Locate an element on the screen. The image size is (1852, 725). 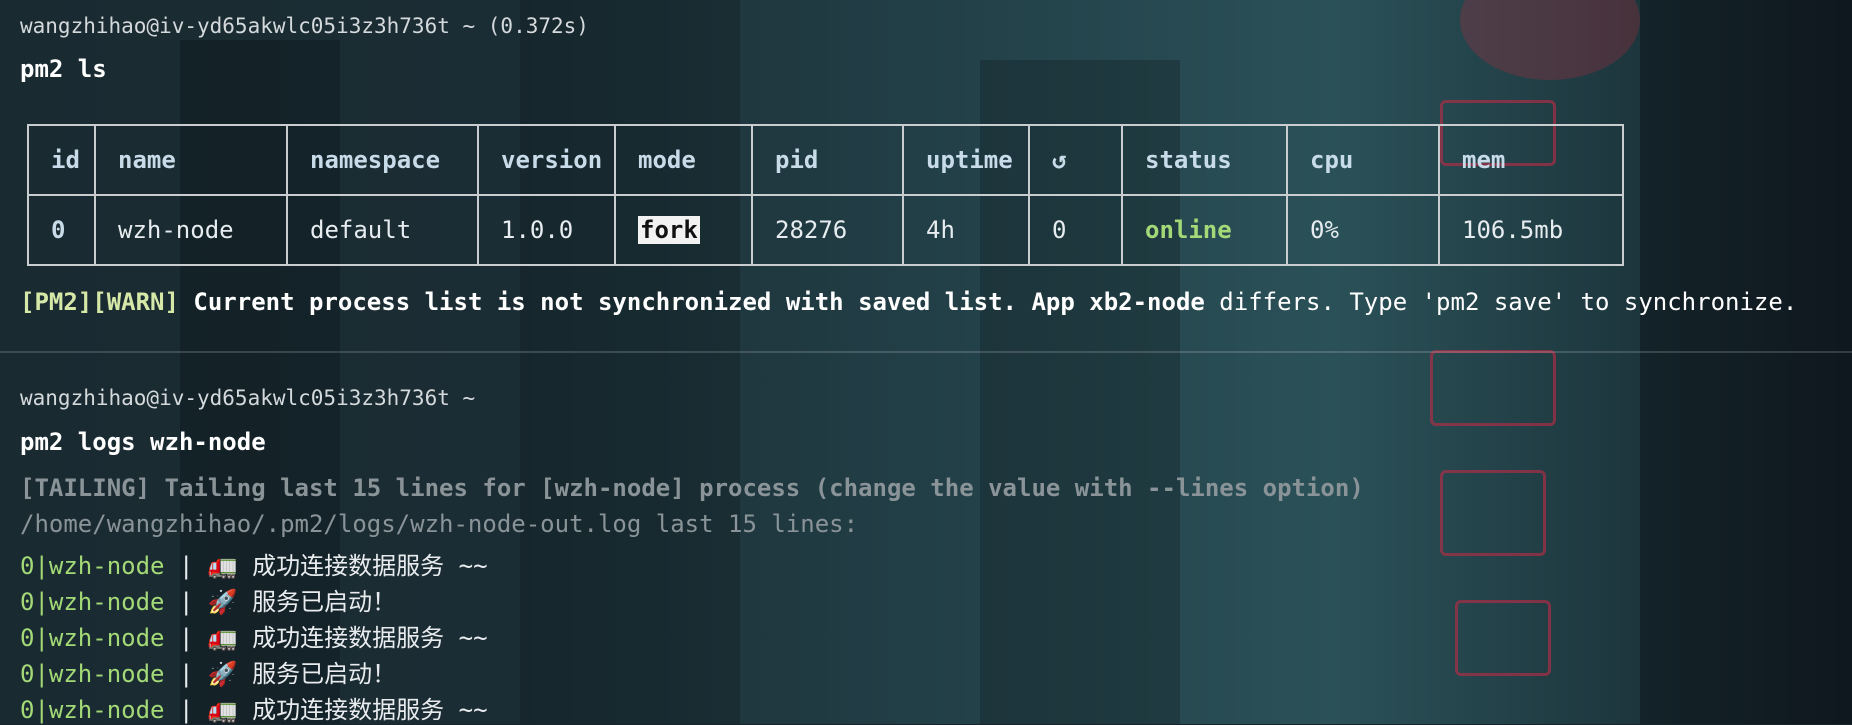
cell-namespace: default is located at coordinates (382, 230).